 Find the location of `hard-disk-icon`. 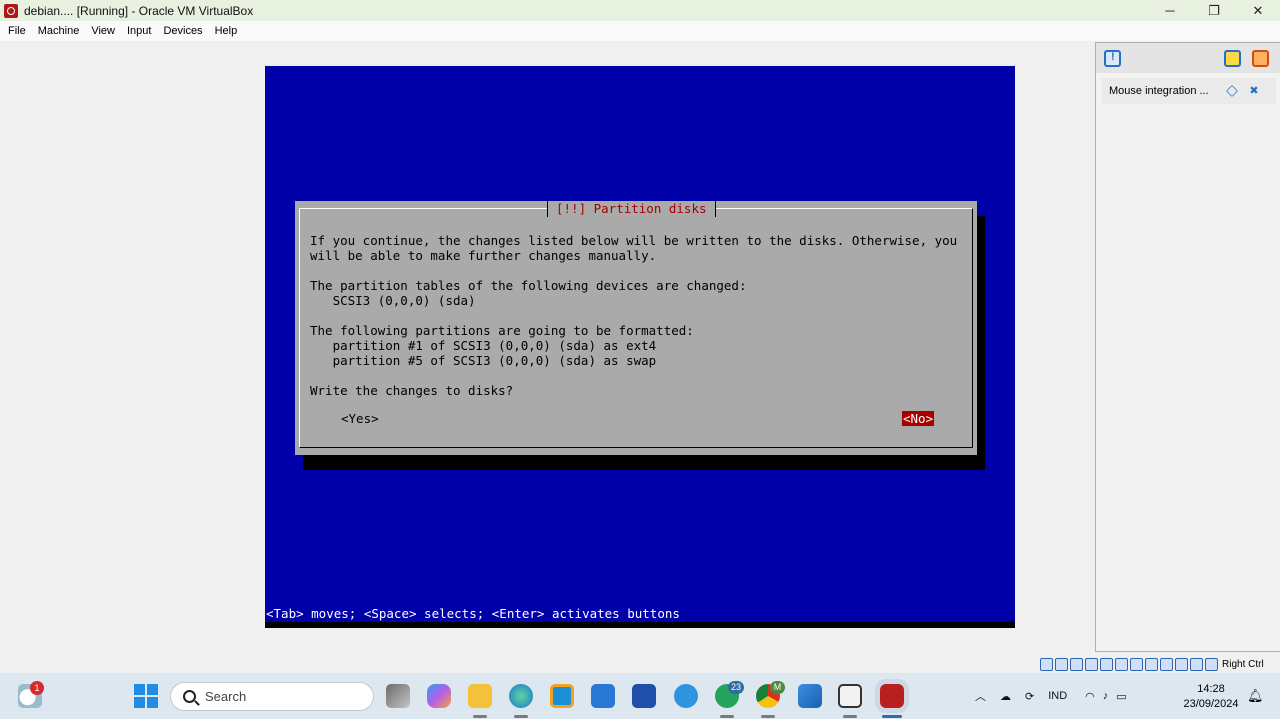

hard-disk-icon is located at coordinates (1046, 664).